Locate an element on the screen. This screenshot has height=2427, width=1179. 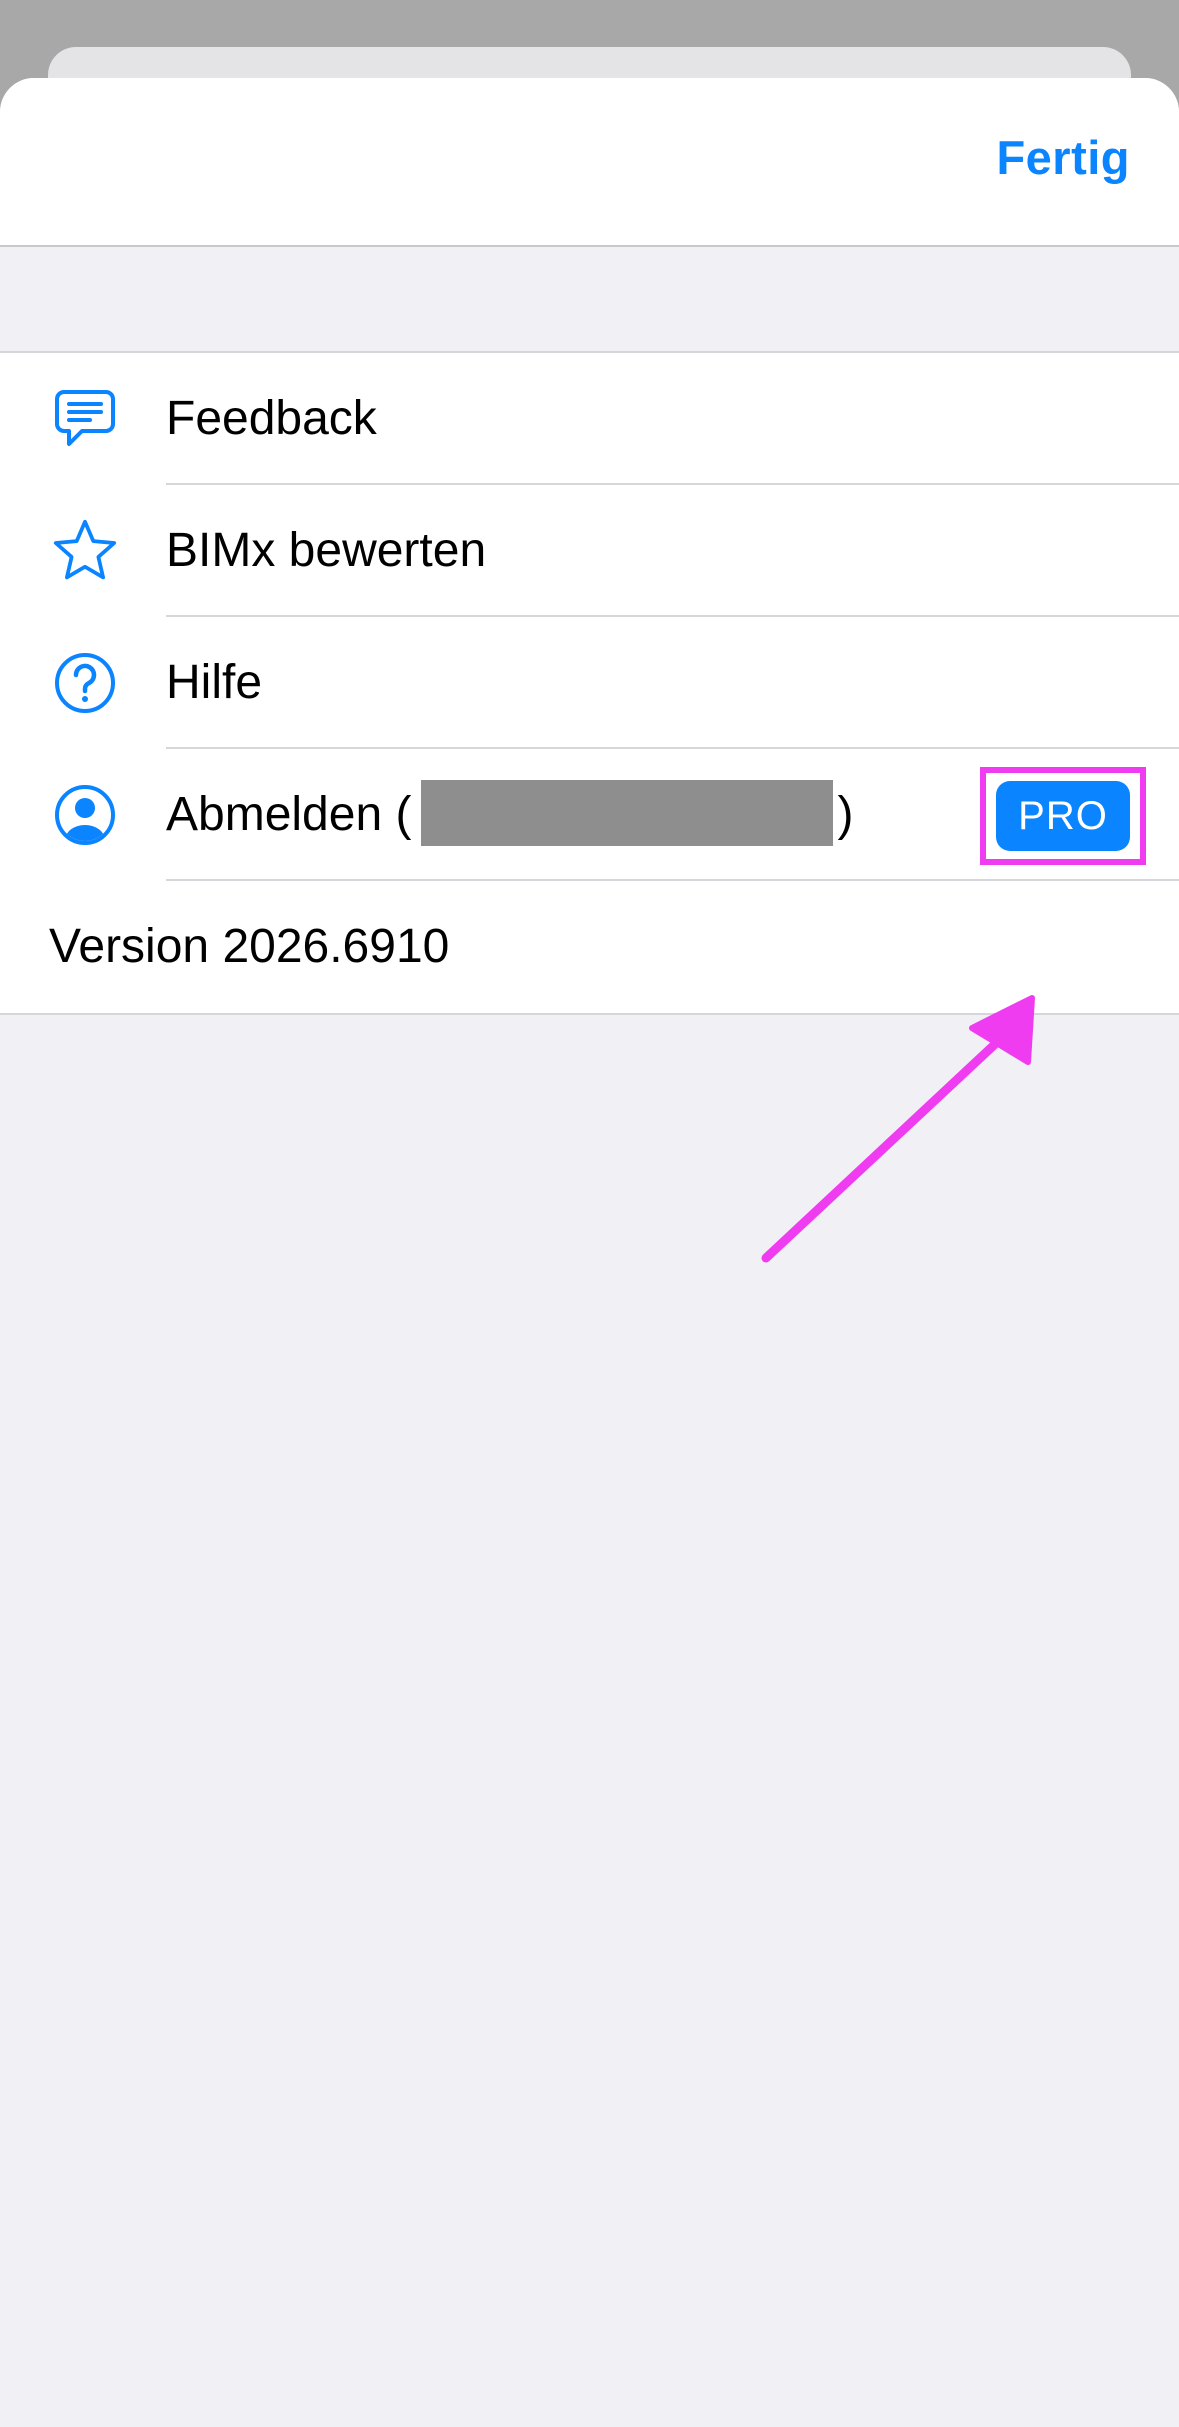
annotation-highlight-box is located at coordinates (1063, 816).